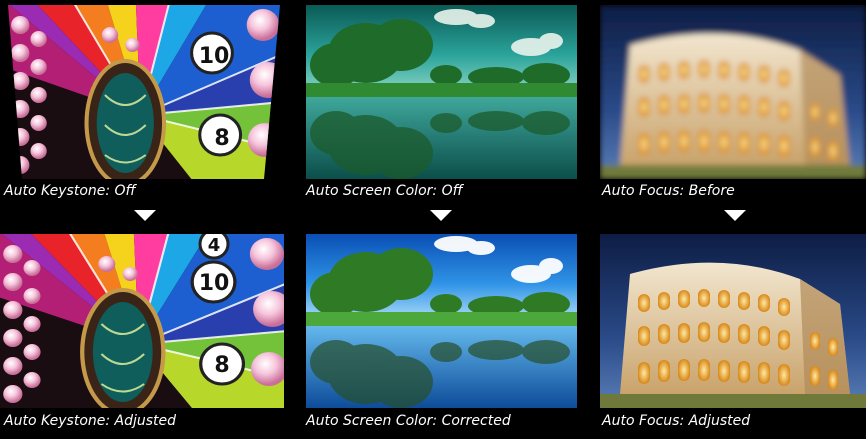 Image resolution: width=866 pixels, height=439 pixels. I want to click on screen-color-off-image, so click(441, 92).